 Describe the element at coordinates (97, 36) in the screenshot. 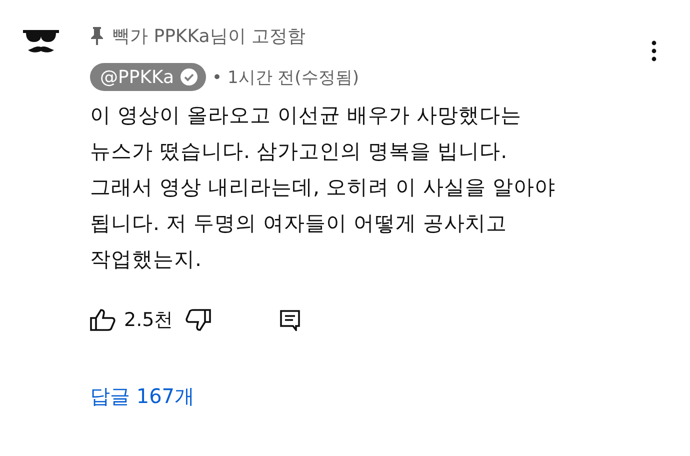

I see `pin-icon` at that location.